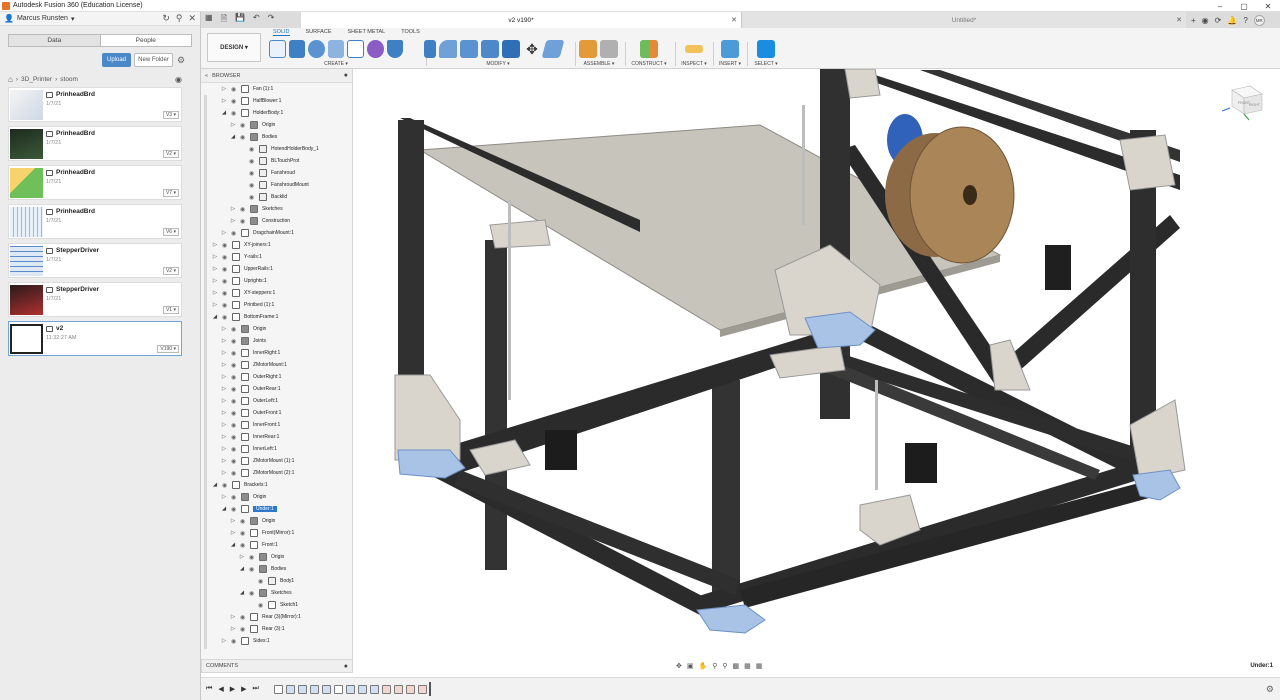 The image size is (1280, 700). What do you see at coordinates (553, 49) in the screenshot?
I see `align-icon` at bounding box center [553, 49].